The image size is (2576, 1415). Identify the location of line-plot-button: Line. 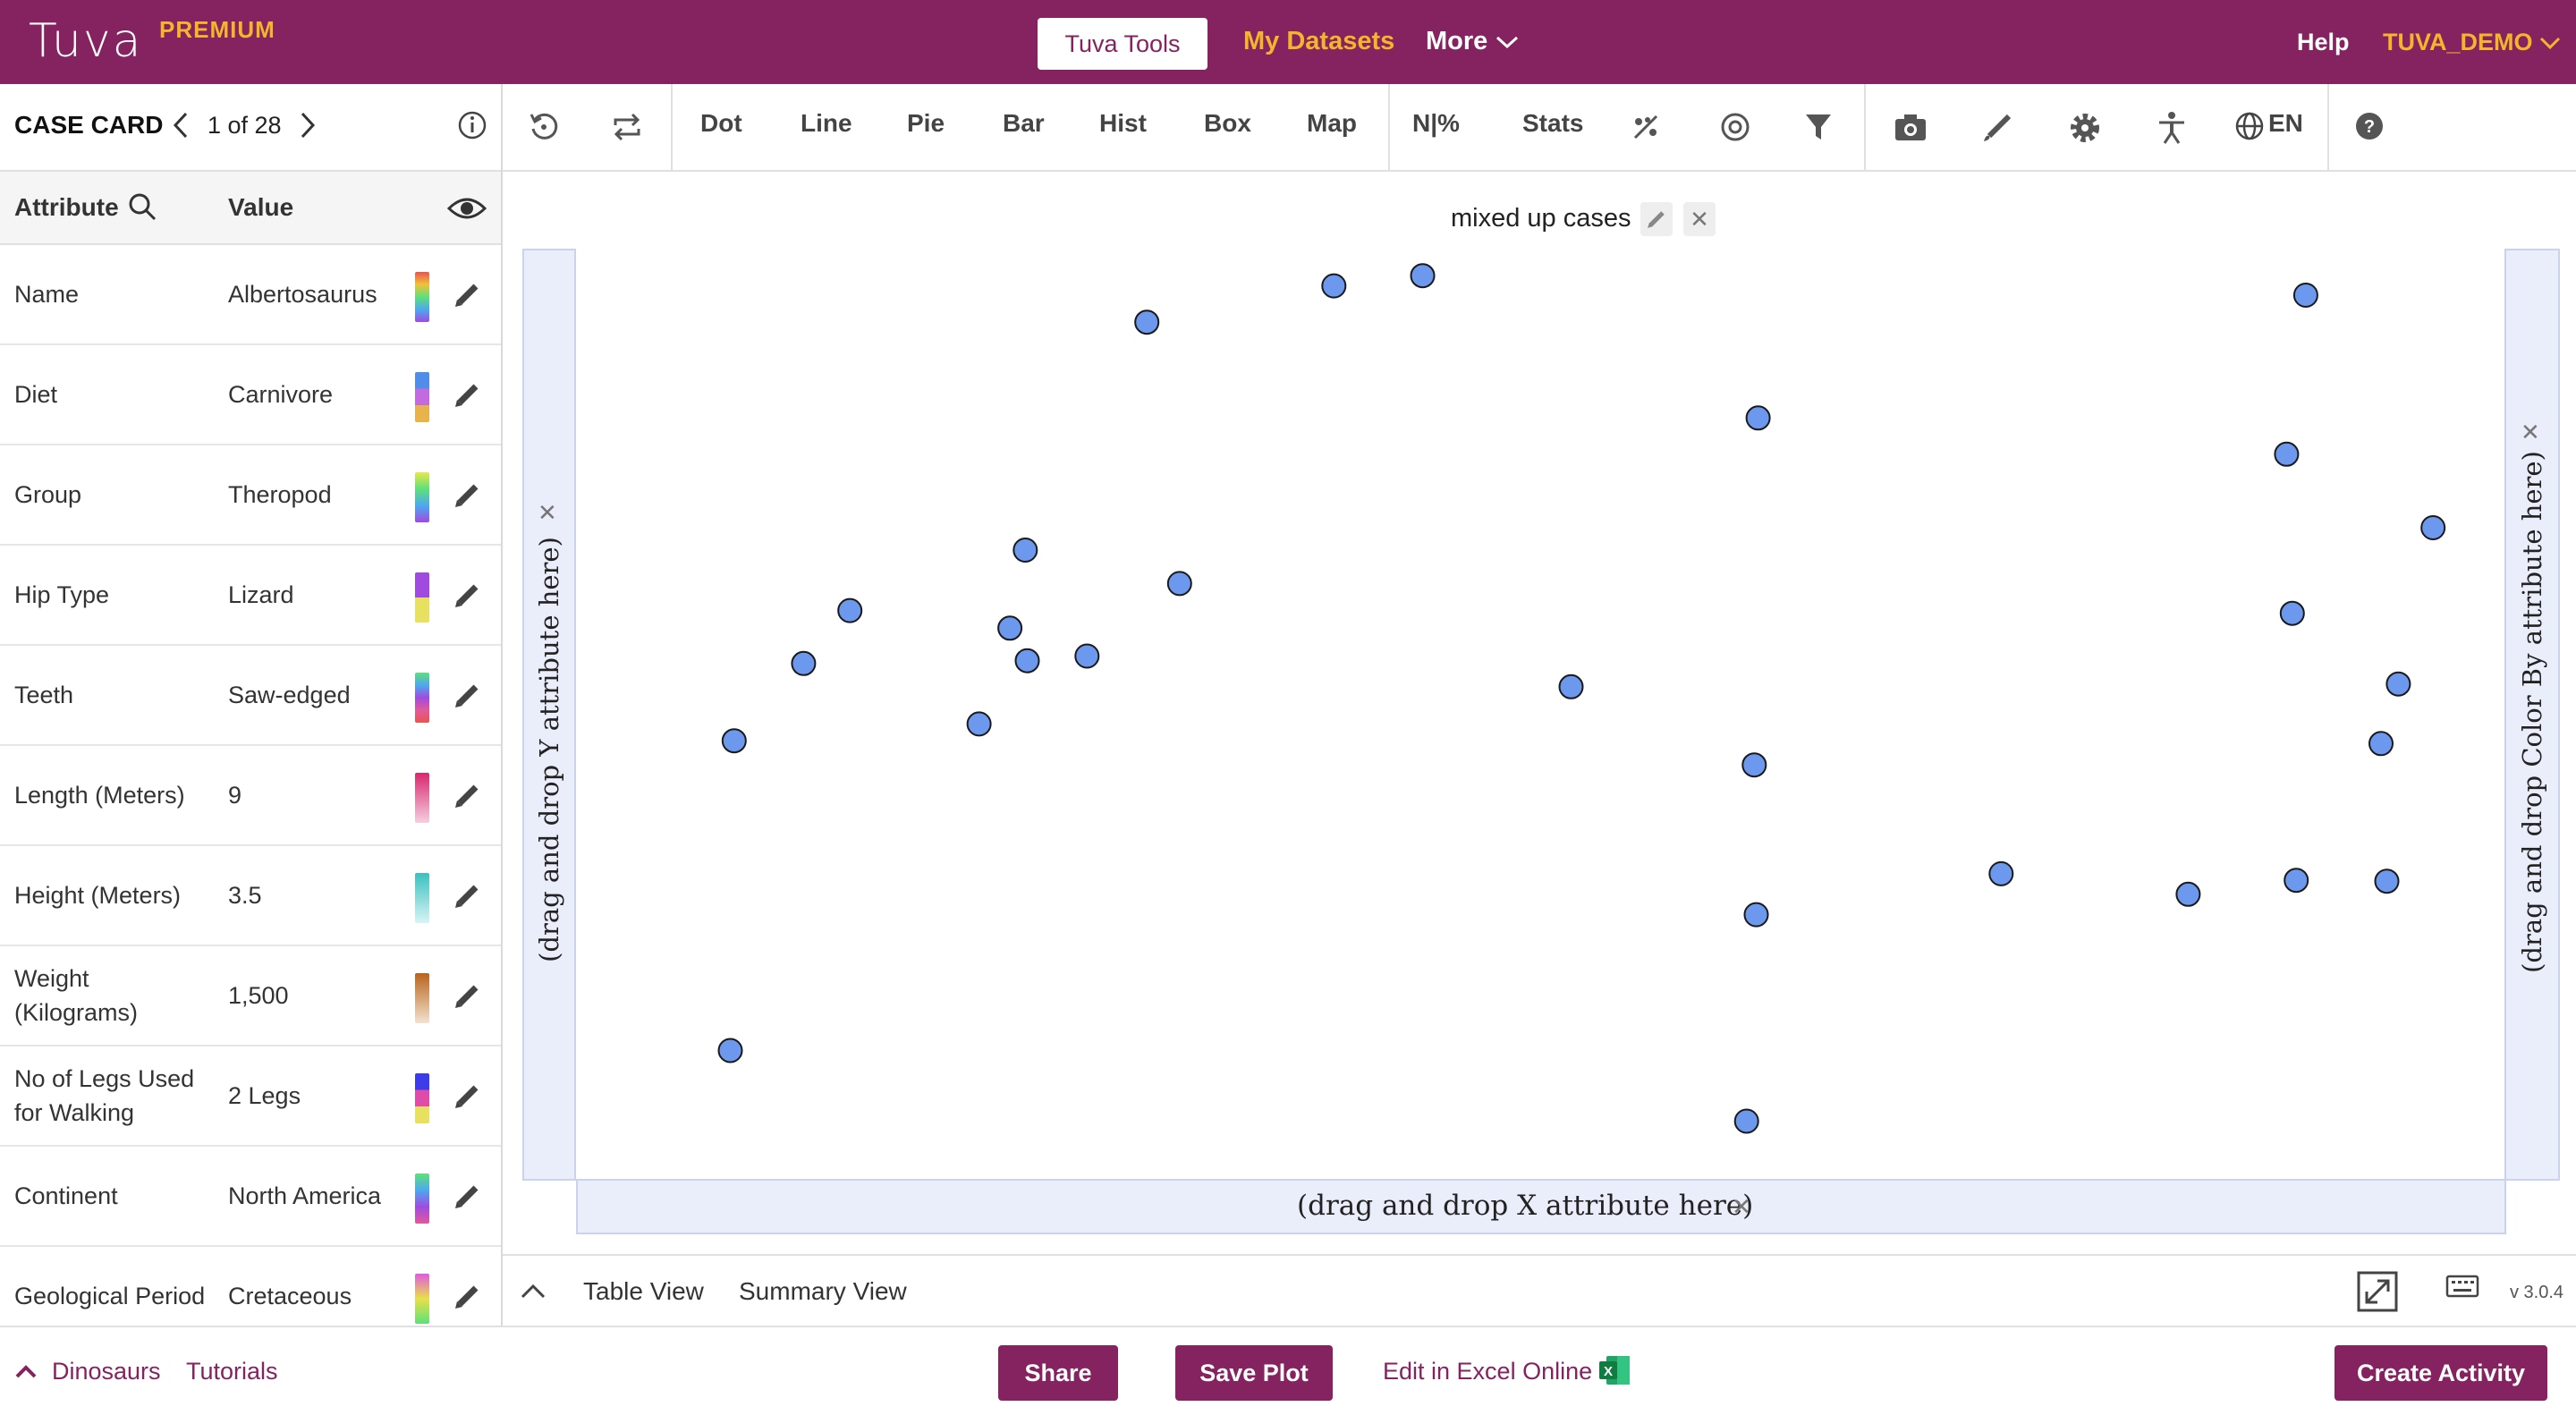
(826, 123).